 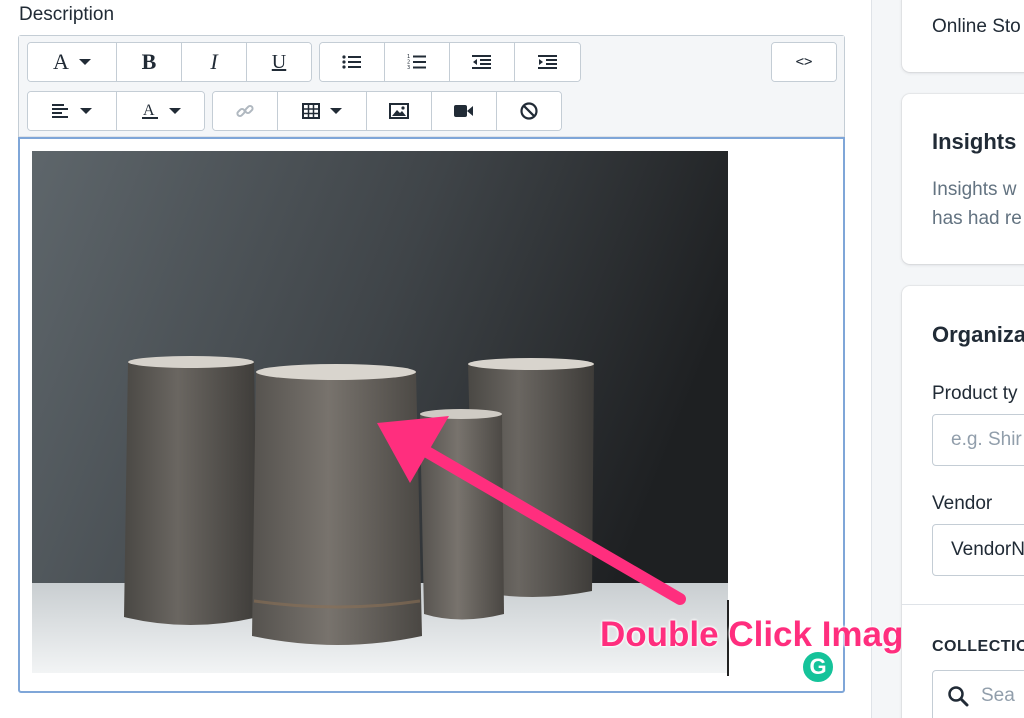 I want to click on code-icon: <>, so click(x=804, y=62).